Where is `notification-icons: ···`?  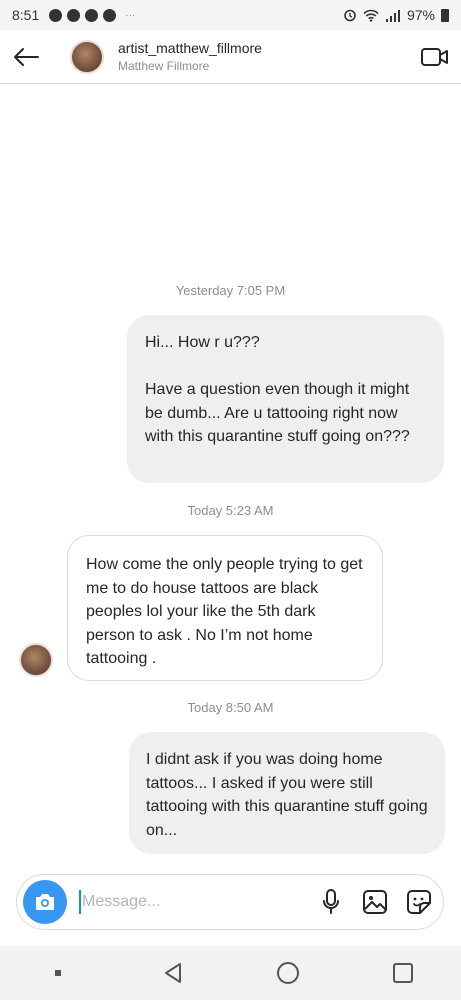
notification-icons: ··· is located at coordinates (92, 15).